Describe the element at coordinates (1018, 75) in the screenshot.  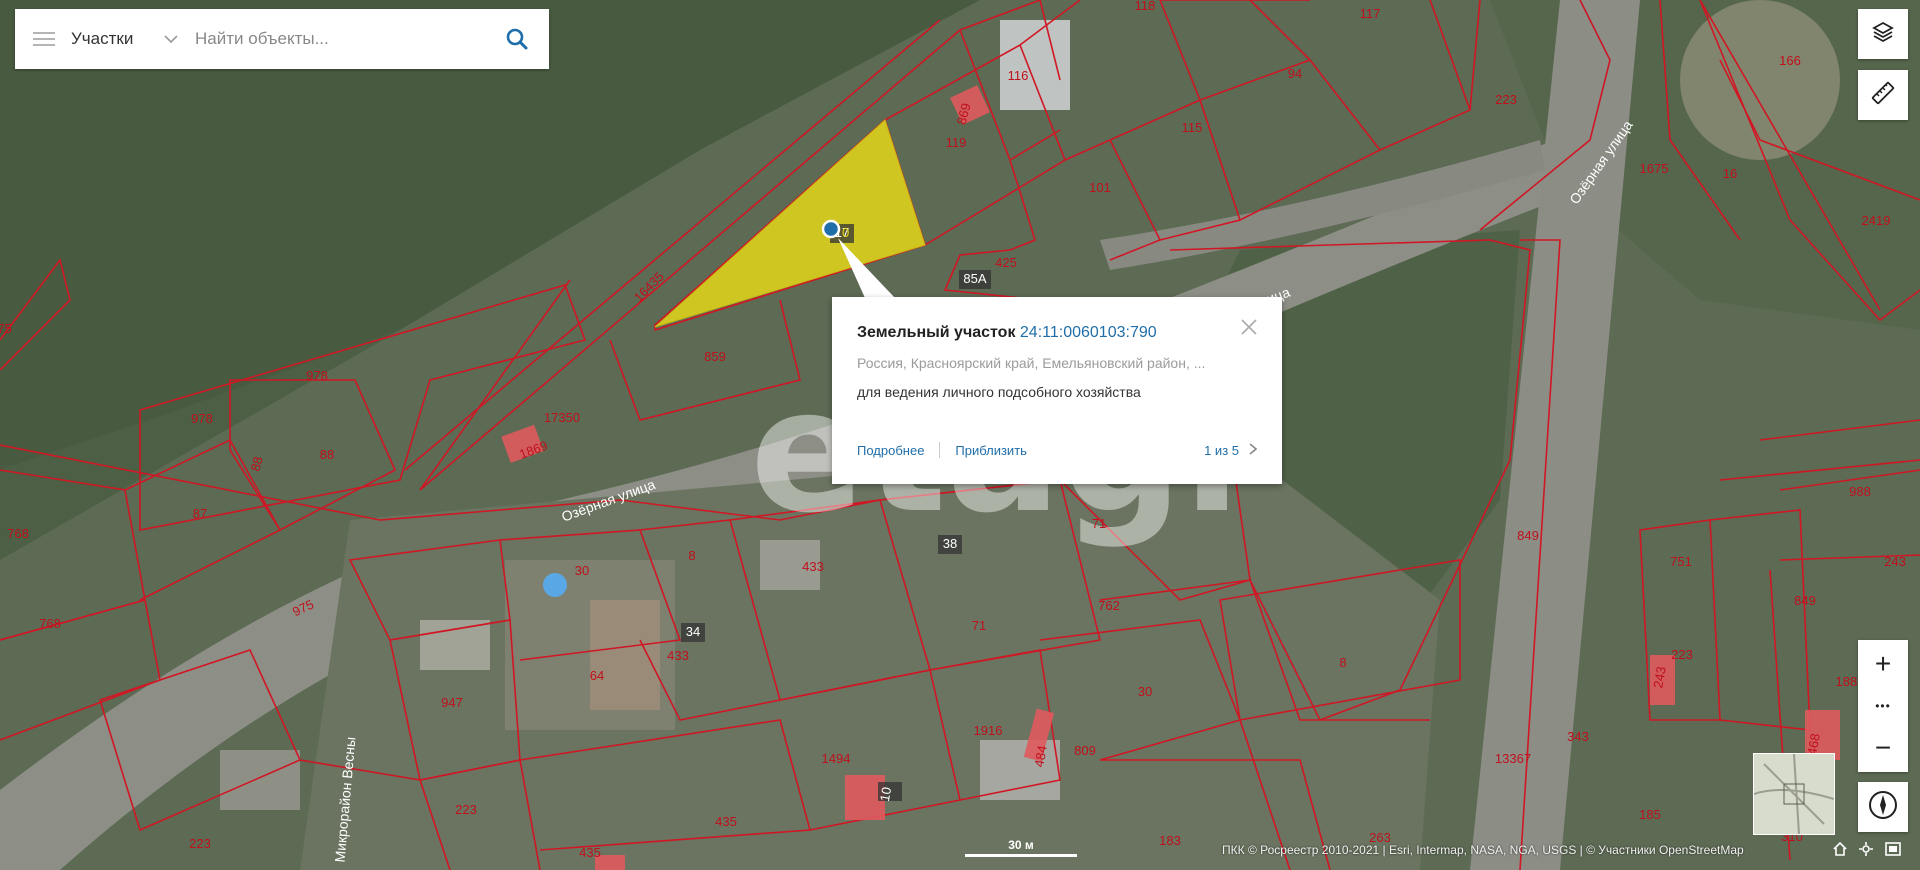
I see `parcel-number-label: 116` at that location.